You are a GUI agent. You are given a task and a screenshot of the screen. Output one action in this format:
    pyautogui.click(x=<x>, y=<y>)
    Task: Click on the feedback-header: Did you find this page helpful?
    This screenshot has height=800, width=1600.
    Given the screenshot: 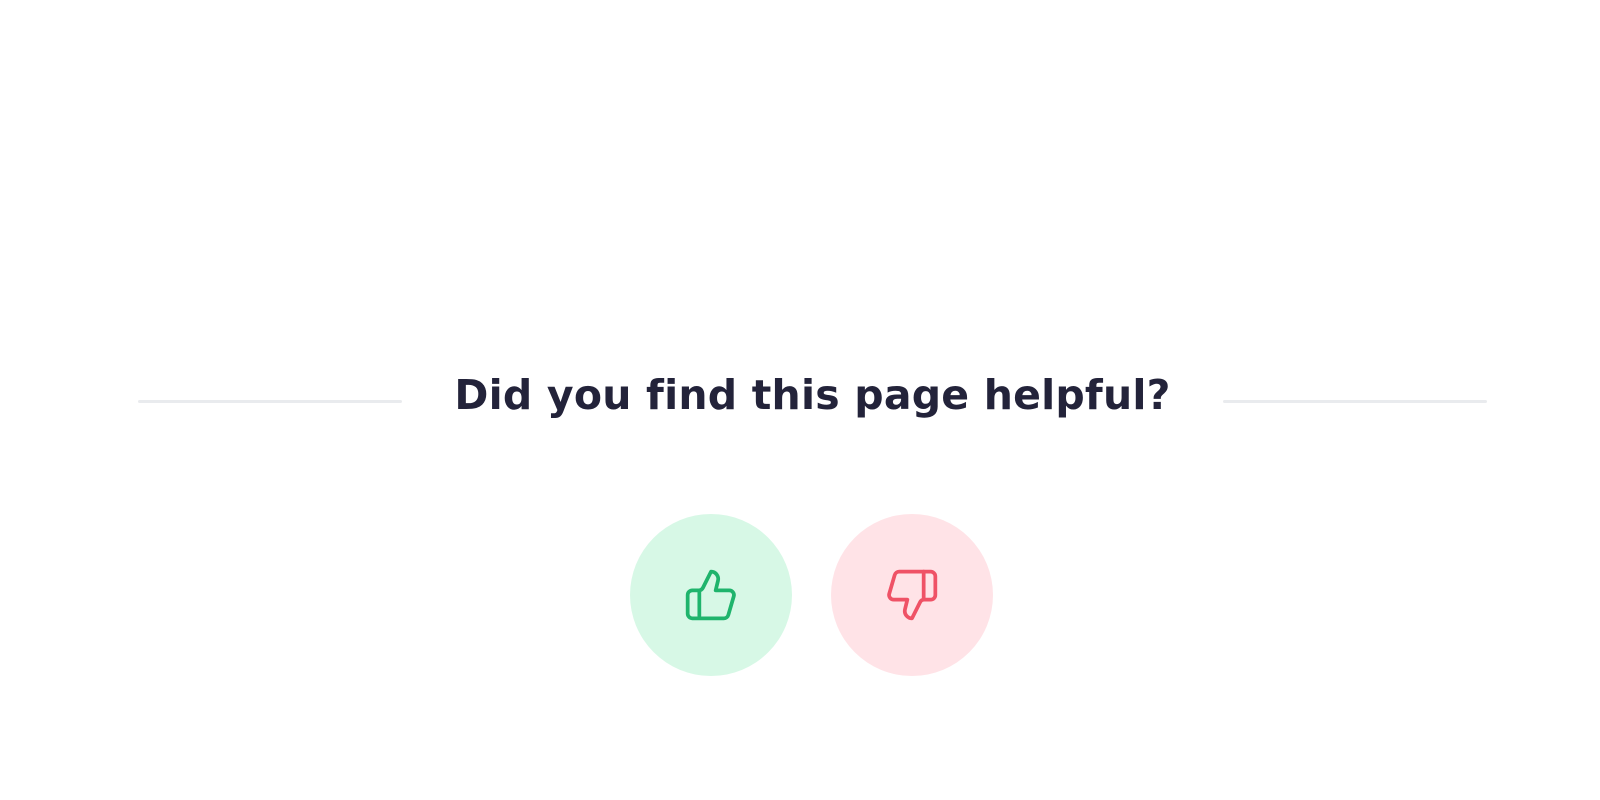 What is the action you would take?
    pyautogui.click(x=800, y=395)
    